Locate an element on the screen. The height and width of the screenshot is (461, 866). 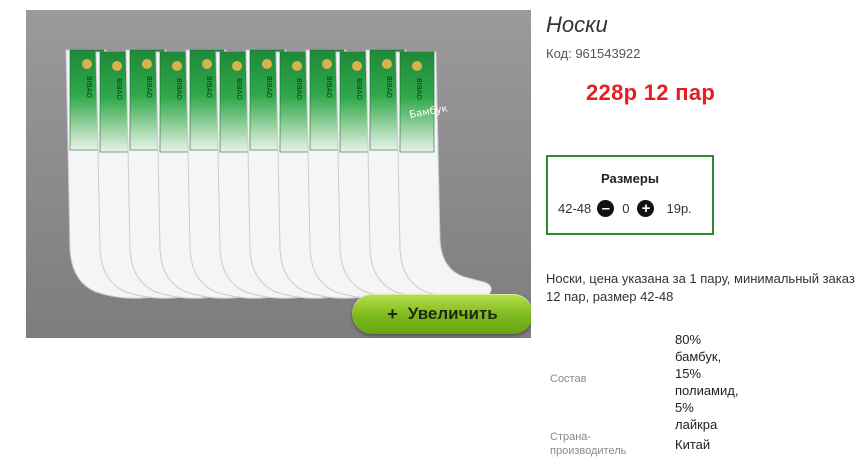
size-row: 42-48 – 0 + 19р. is located at coordinates (625, 208).